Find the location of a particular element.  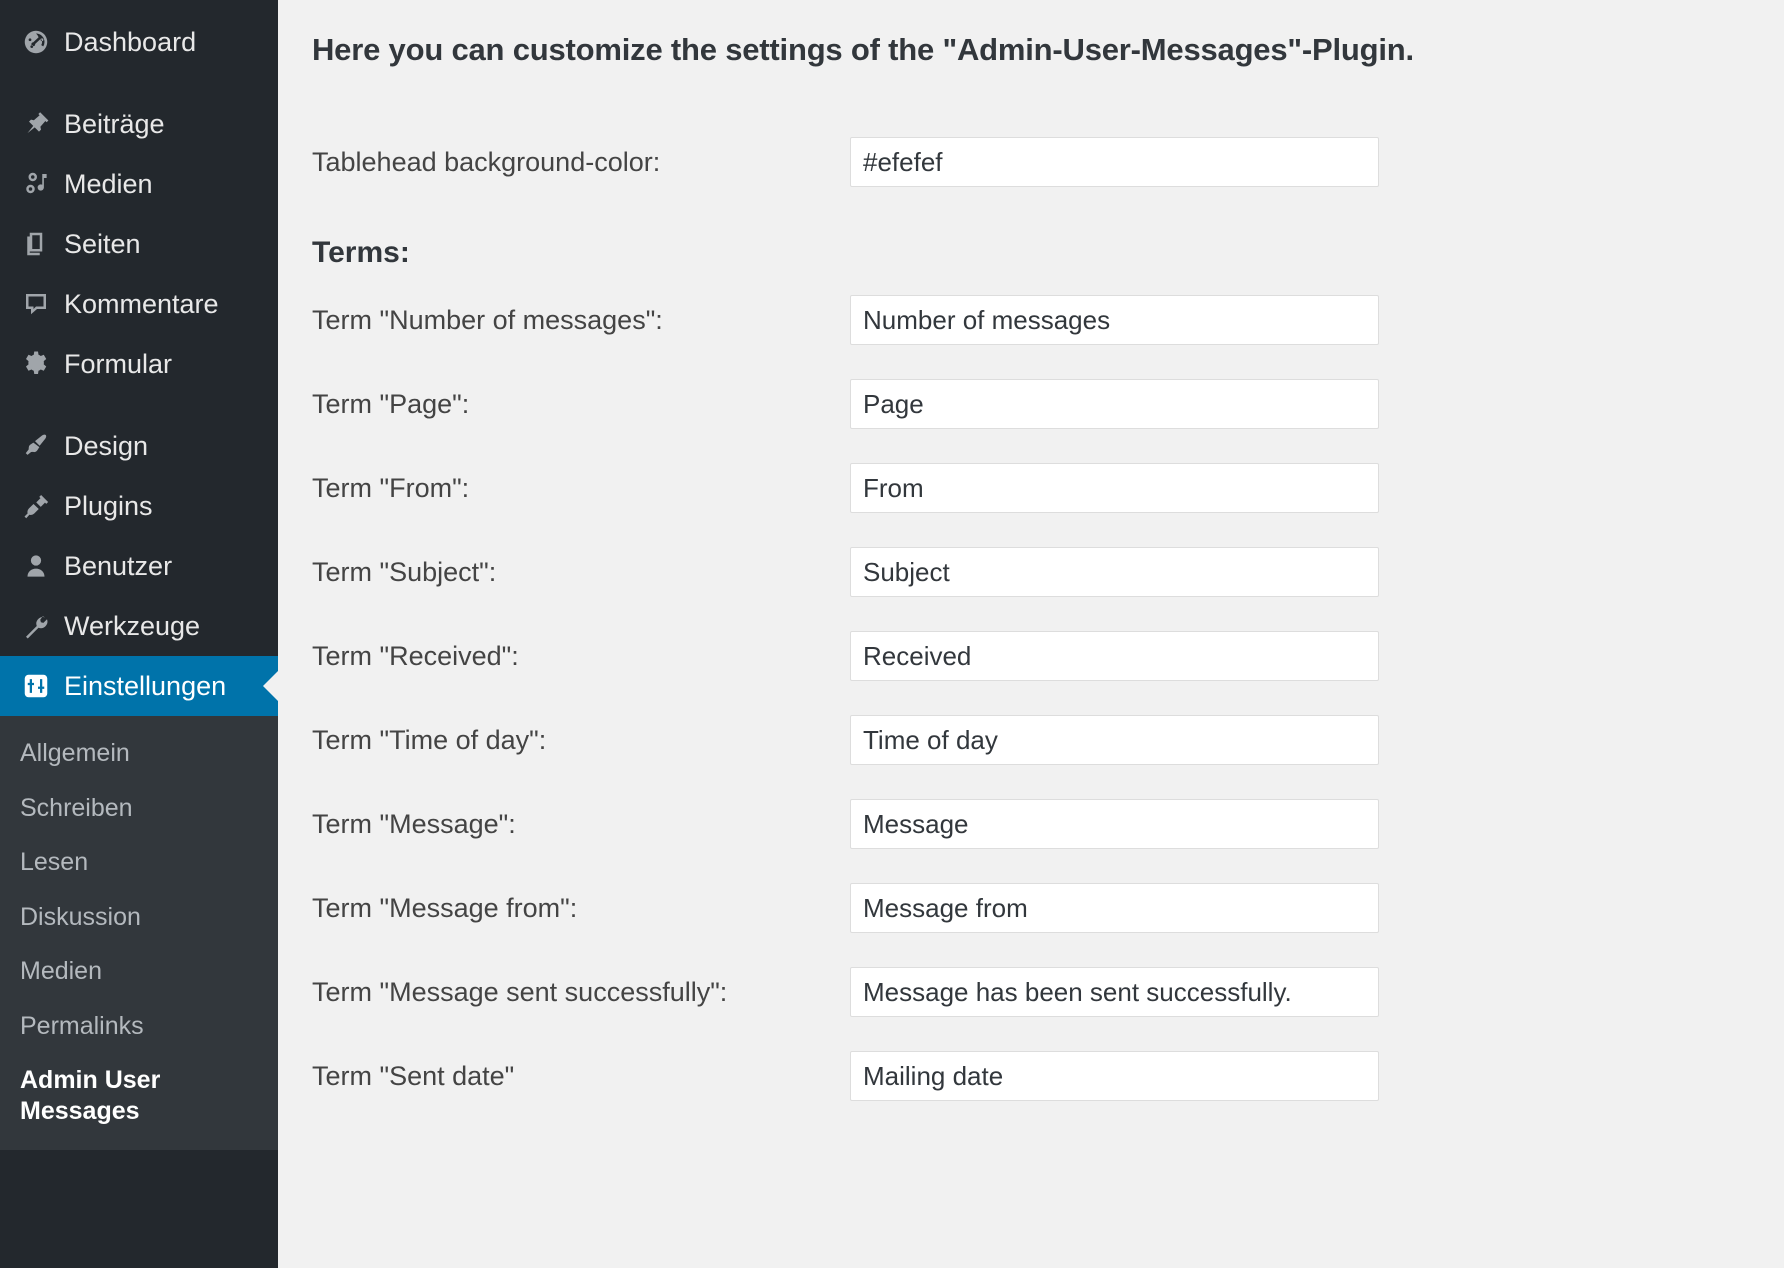

term-row: Term "From": is located at coordinates (1048, 488).